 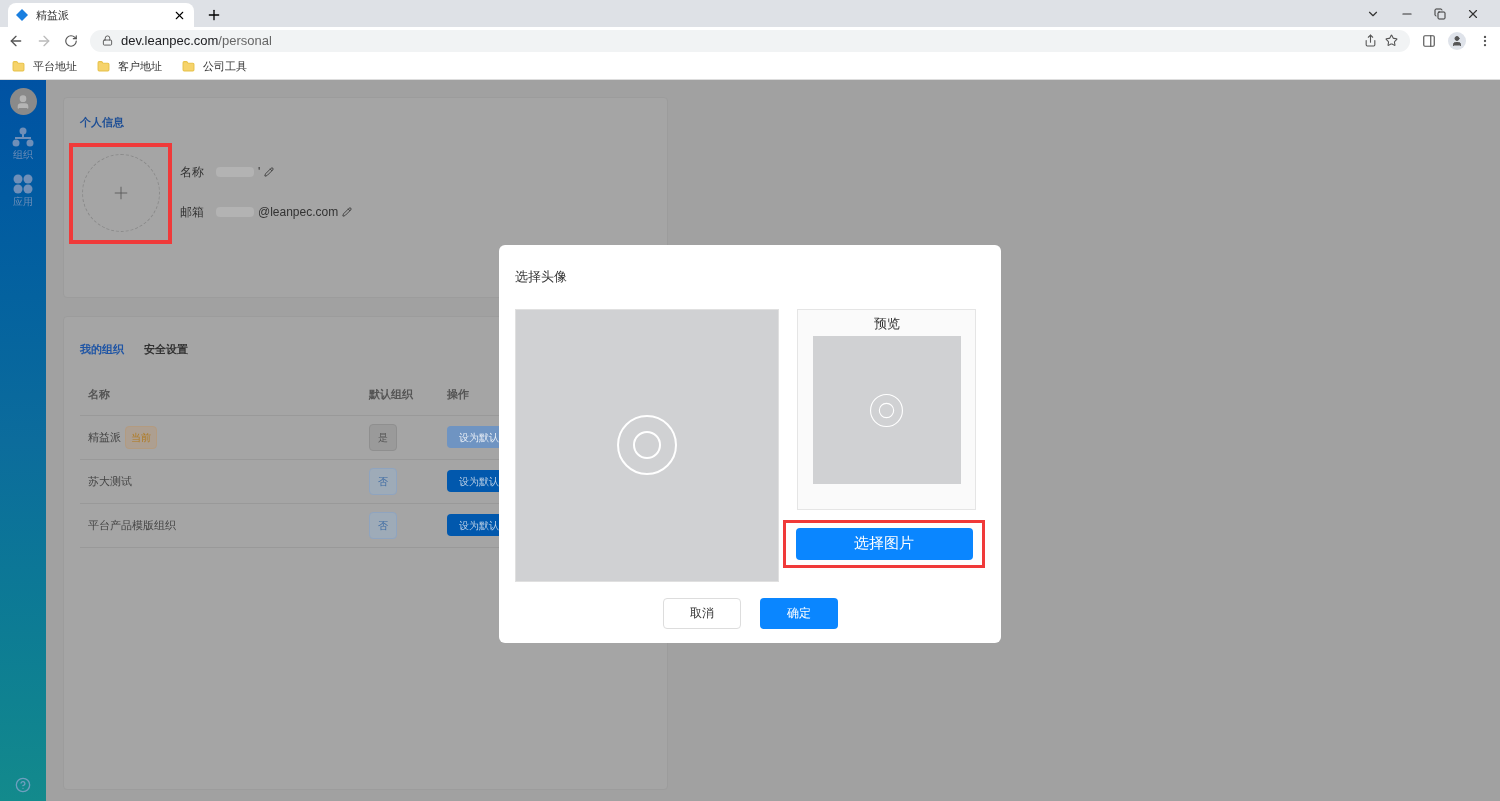 What do you see at coordinates (1457, 40) in the screenshot?
I see `profile-avatar` at bounding box center [1457, 40].